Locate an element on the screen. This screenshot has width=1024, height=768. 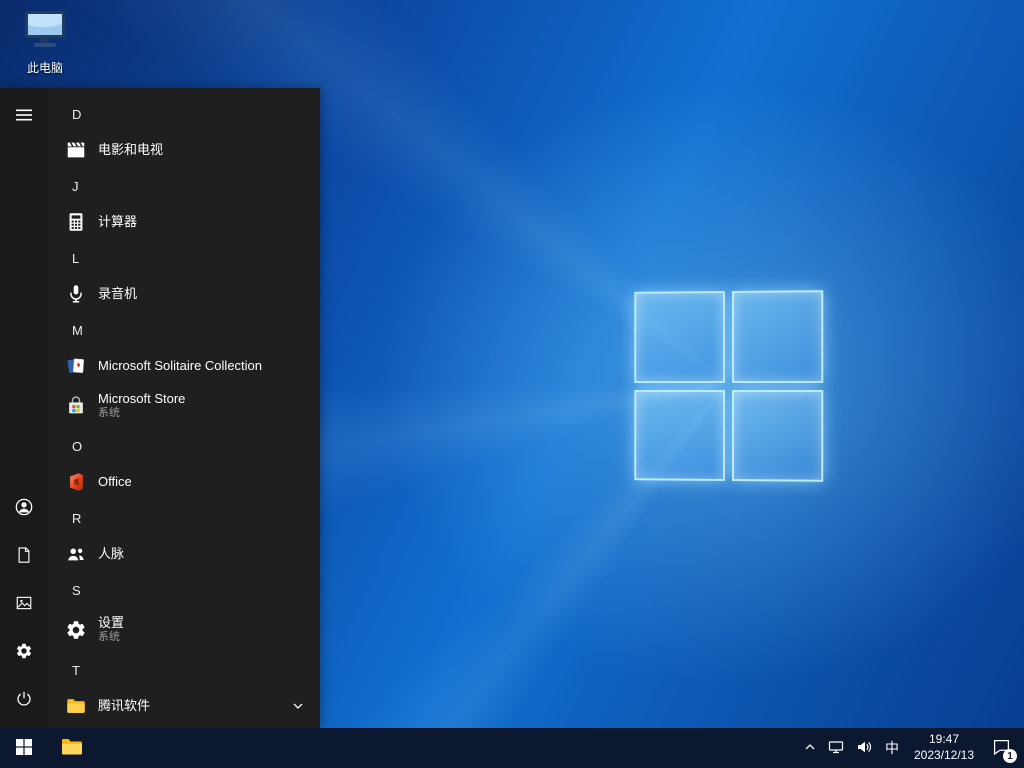
clock-time: 19:47 is located at coordinates (944, 739).